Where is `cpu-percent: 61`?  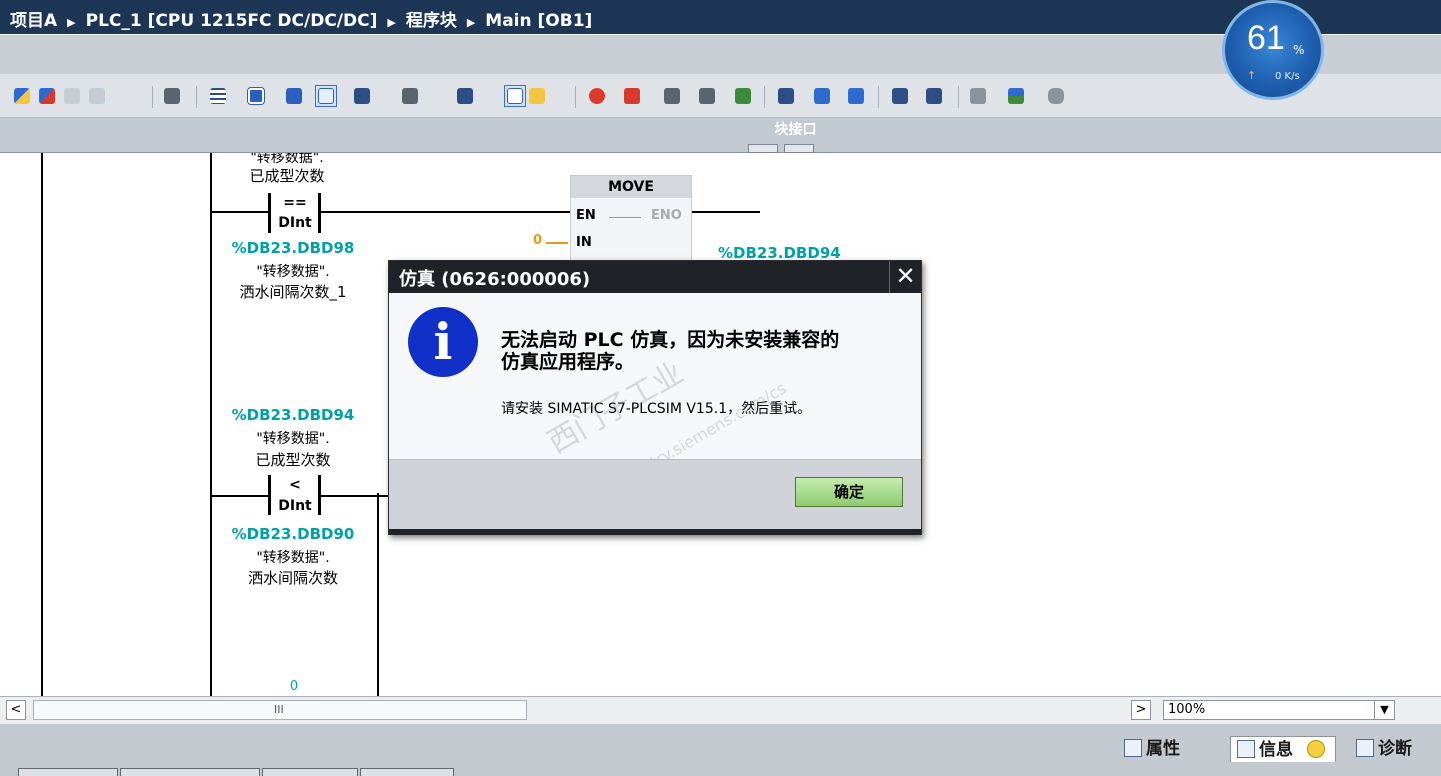 cpu-percent: 61 is located at coordinates (1266, 38).